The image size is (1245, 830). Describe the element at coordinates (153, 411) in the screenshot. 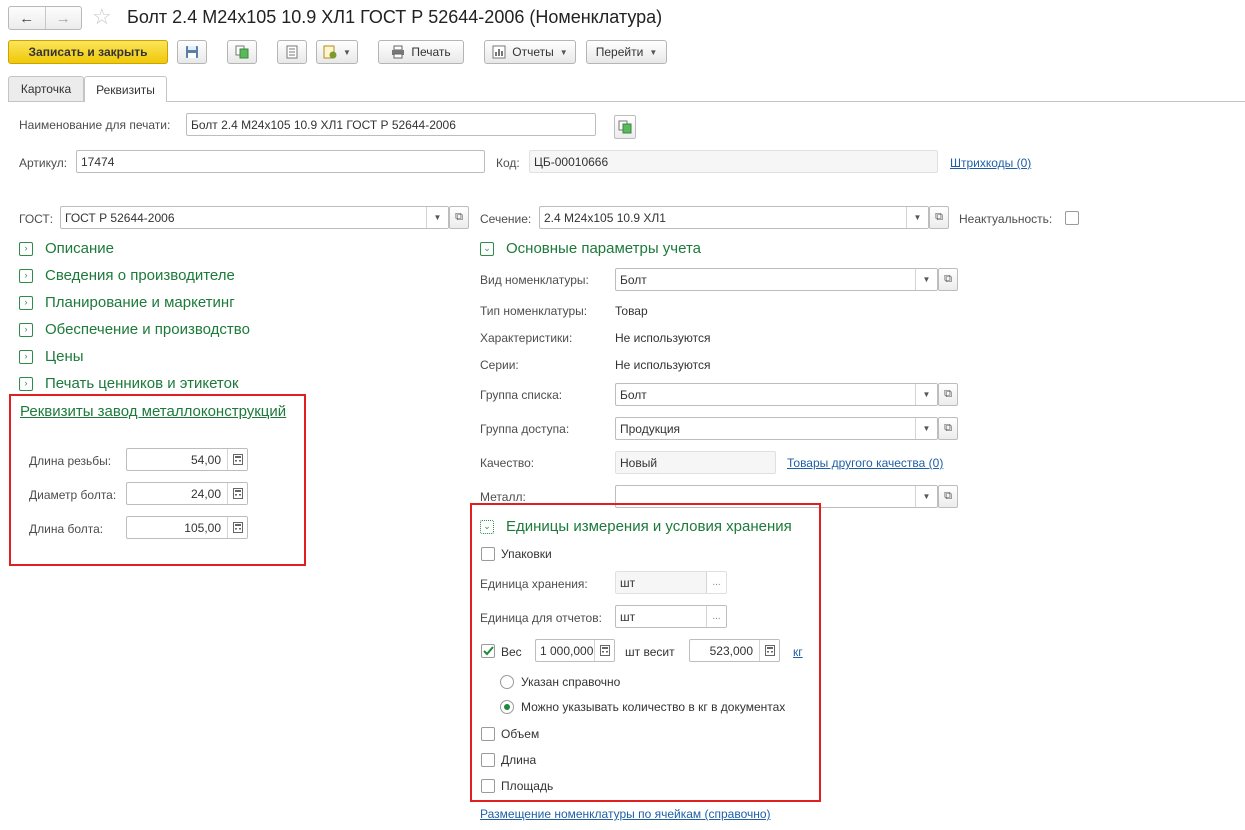

I see `plant-requisites-link: Реквизиты завод металлоконструкций` at that location.